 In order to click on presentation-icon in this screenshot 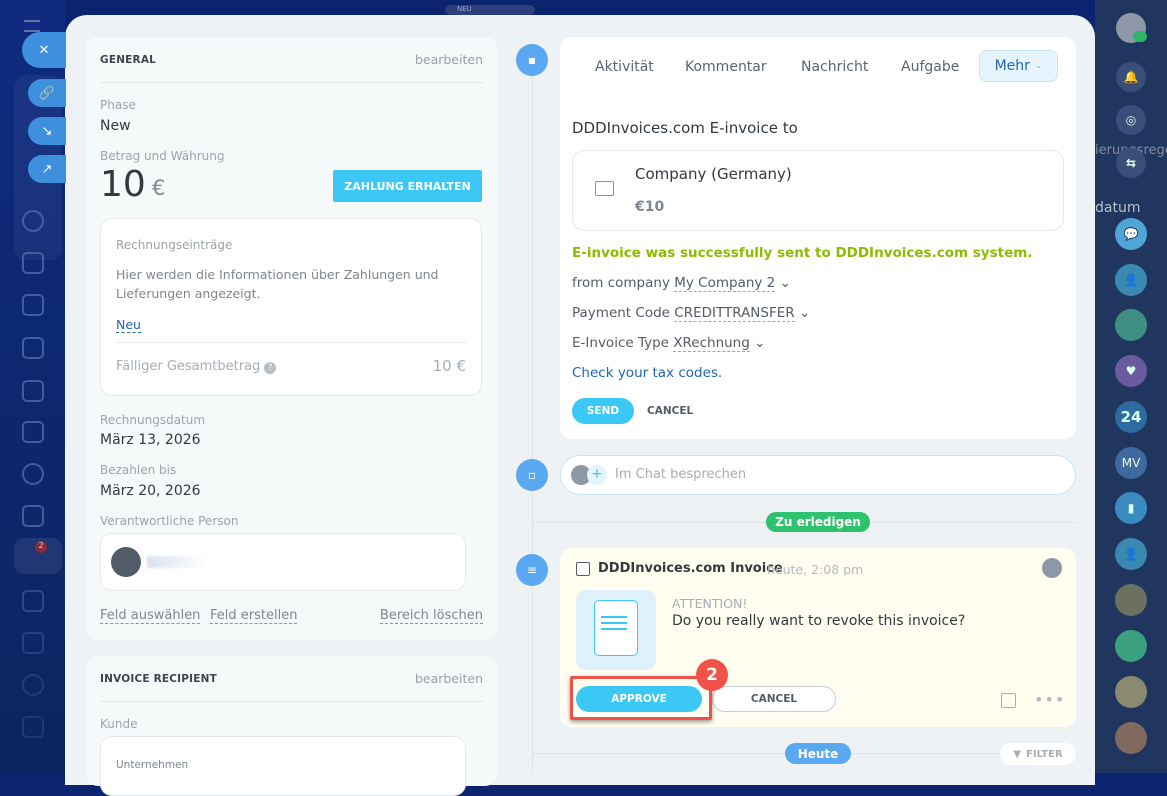, I will do `click(33, 348)`.